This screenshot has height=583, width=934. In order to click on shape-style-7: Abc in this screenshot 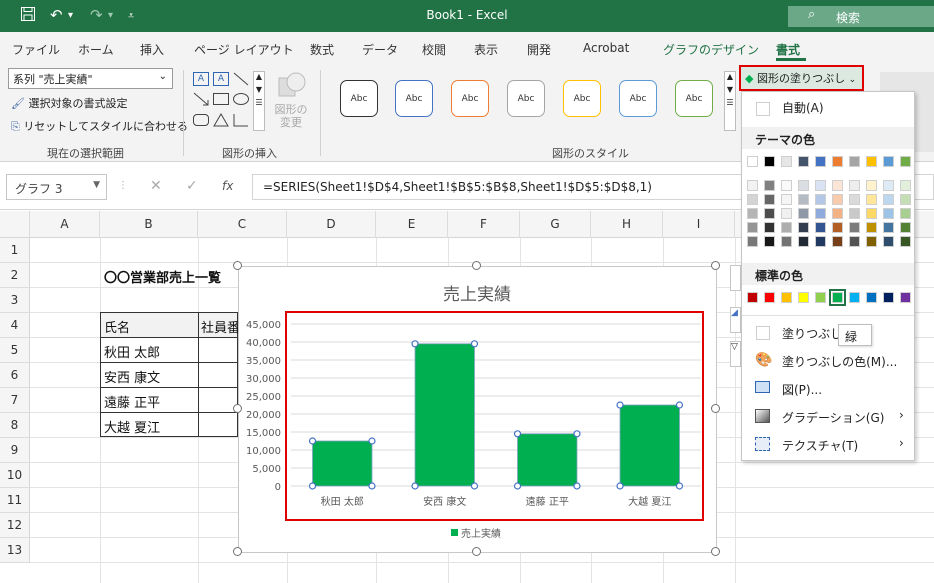, I will do `click(694, 98)`.